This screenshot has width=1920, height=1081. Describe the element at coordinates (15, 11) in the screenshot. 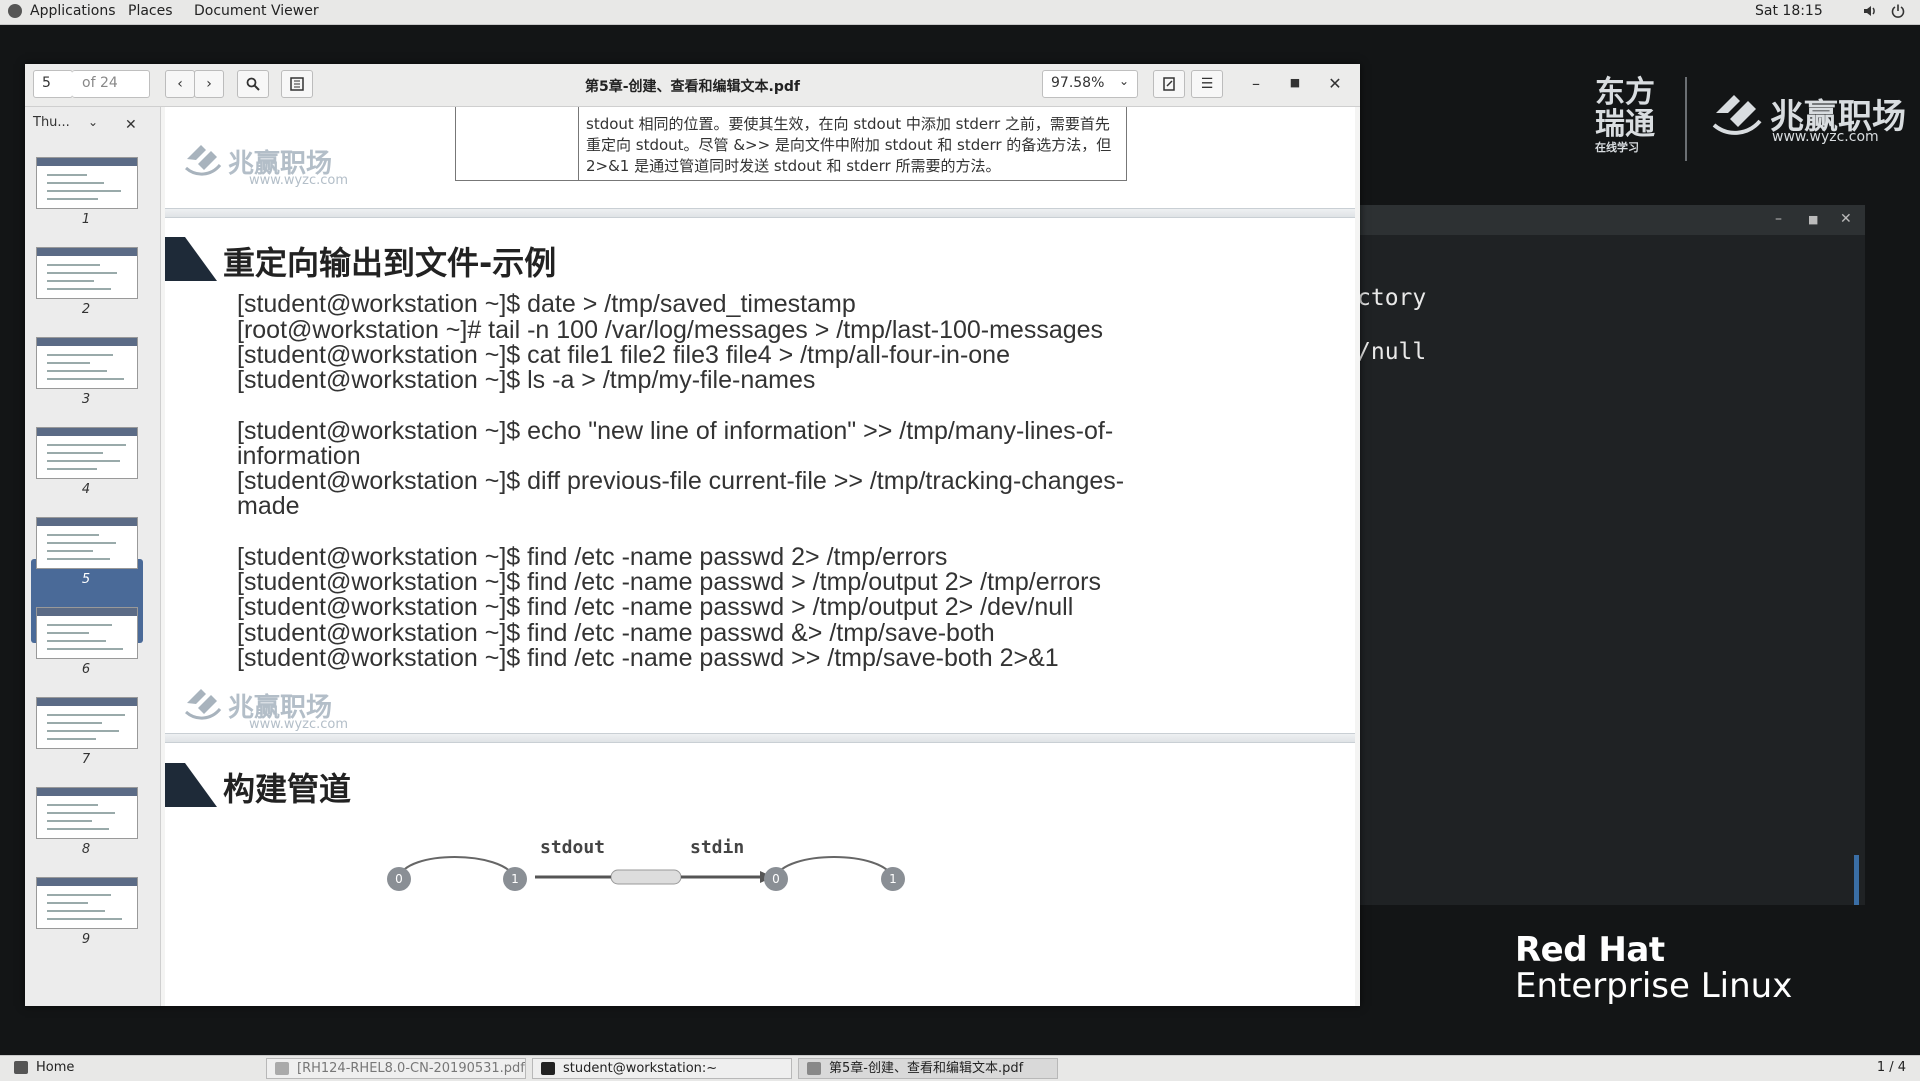

I see `applications-icon` at that location.